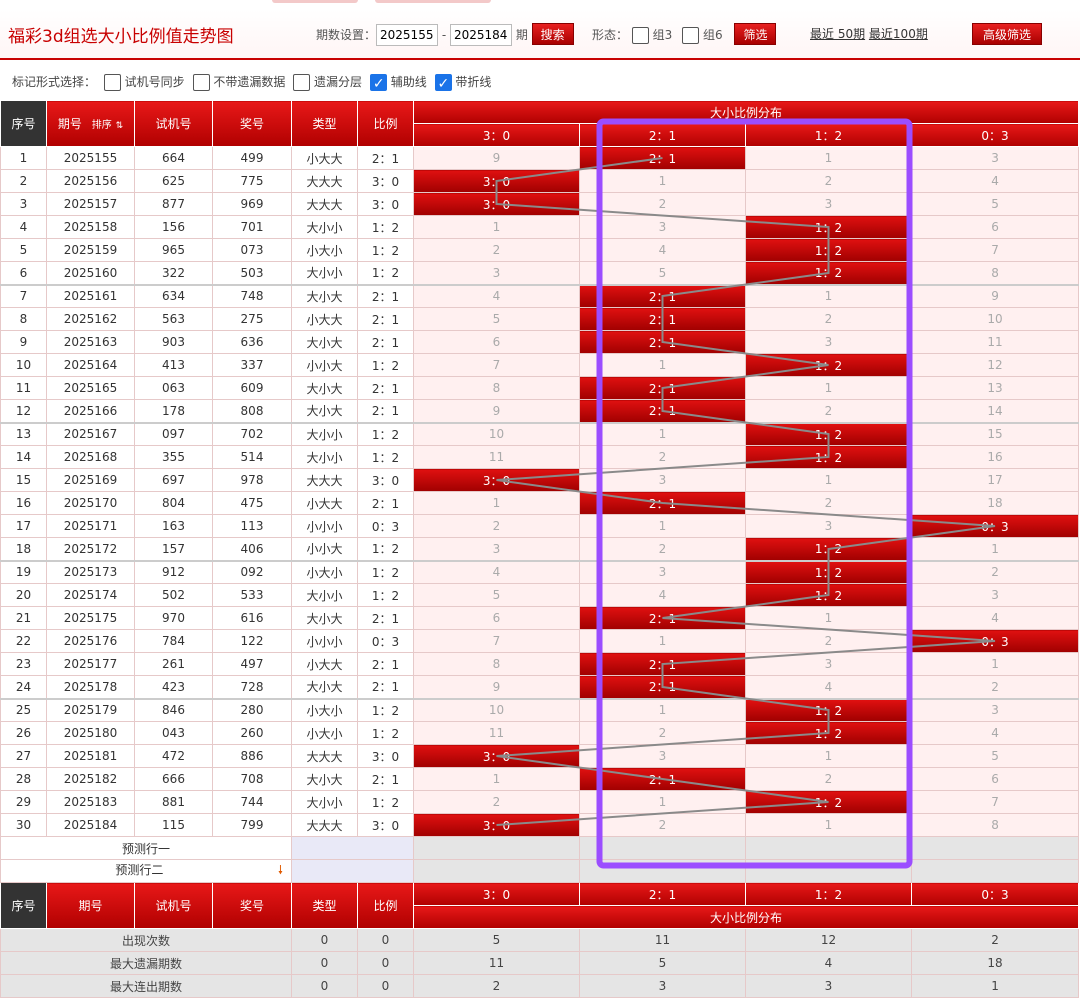 Image resolution: width=1080 pixels, height=1000 pixels. I want to click on row-issue: 2025175, so click(90, 618).